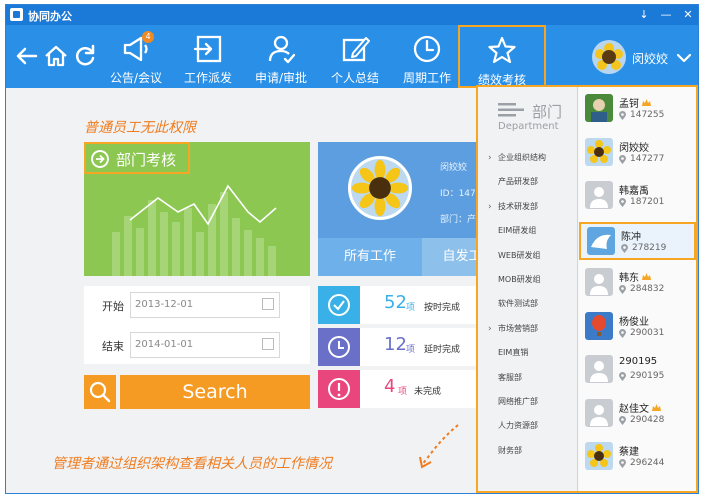 This screenshot has height=498, width=704. Describe the element at coordinates (528, 256) in the screenshot. I see `dept-item: WEB研发组` at that location.